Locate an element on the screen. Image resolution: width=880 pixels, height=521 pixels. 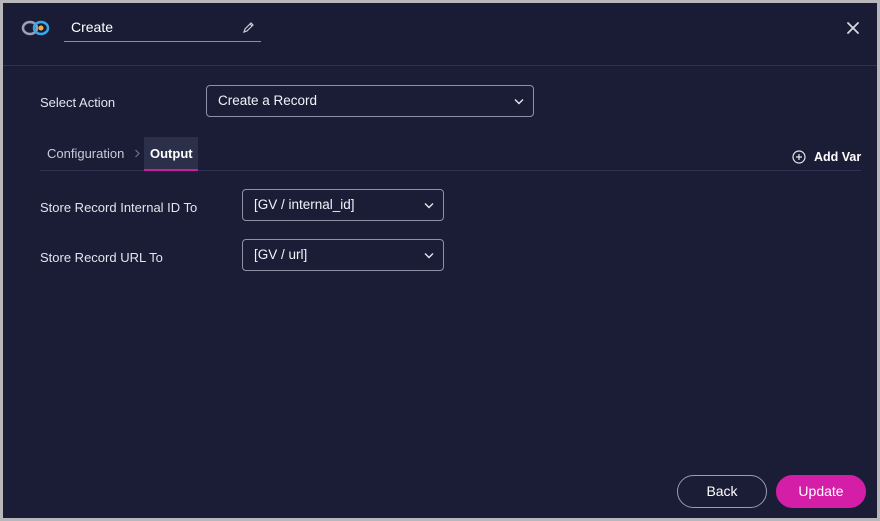
tab-output: Output is located at coordinates (171, 153).